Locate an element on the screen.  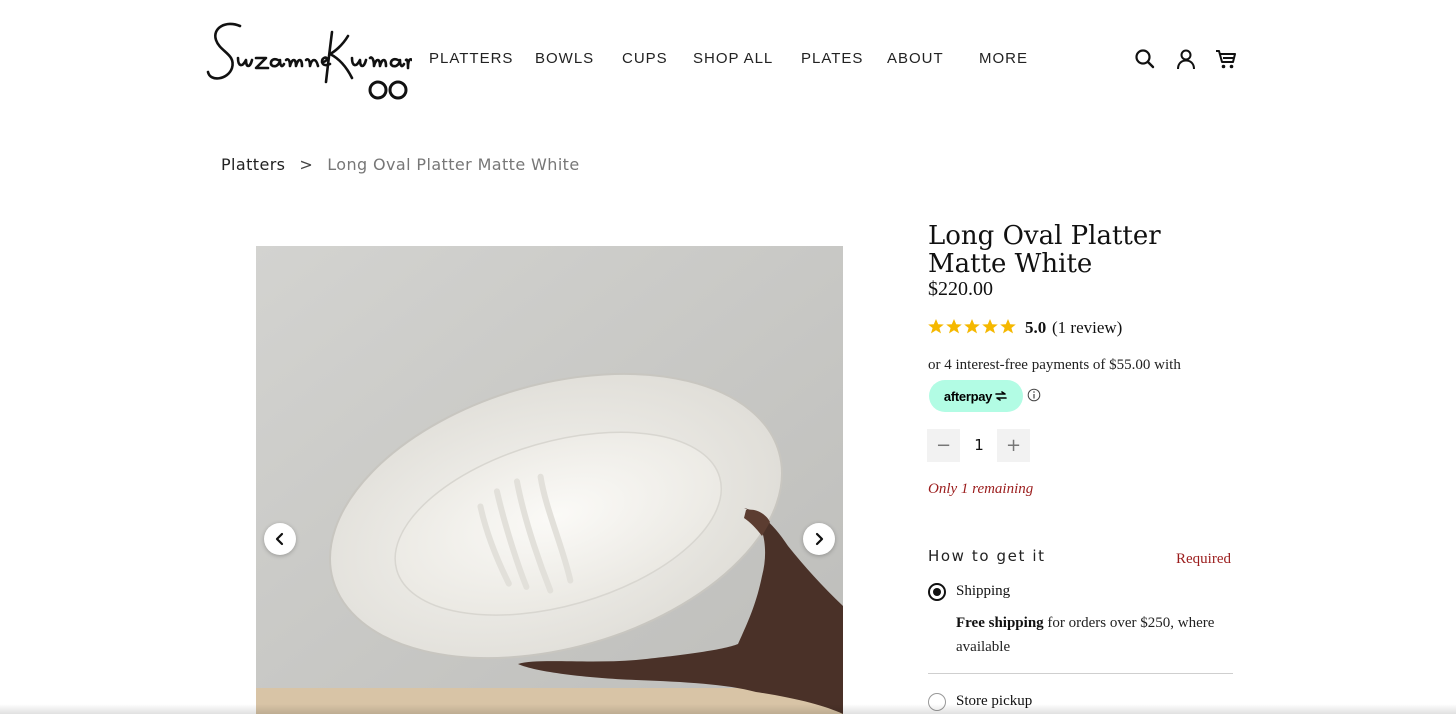
store-pickup-option-label: Store pickup is located at coordinates (994, 701).